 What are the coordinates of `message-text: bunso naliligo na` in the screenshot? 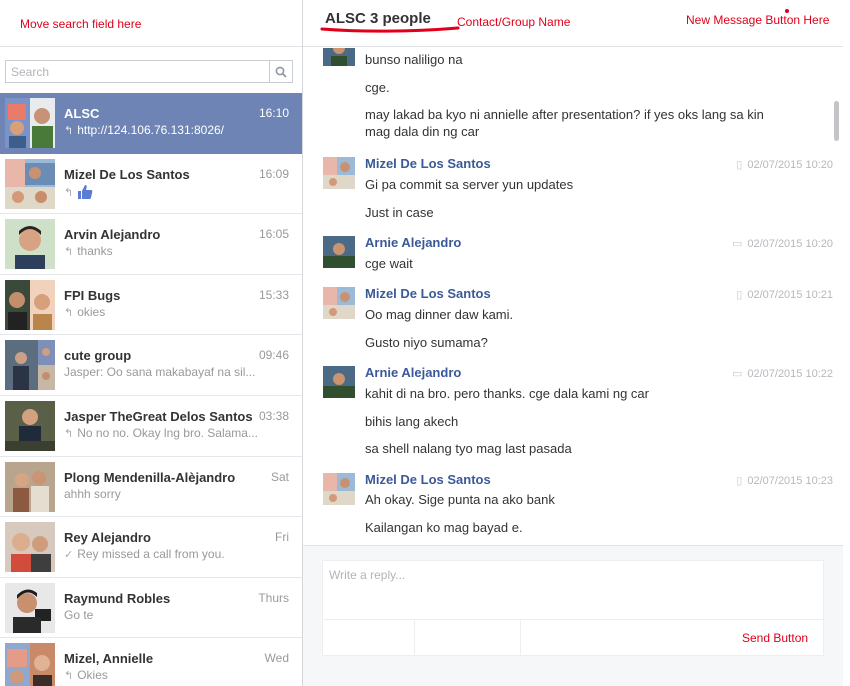 It's located at (414, 59).